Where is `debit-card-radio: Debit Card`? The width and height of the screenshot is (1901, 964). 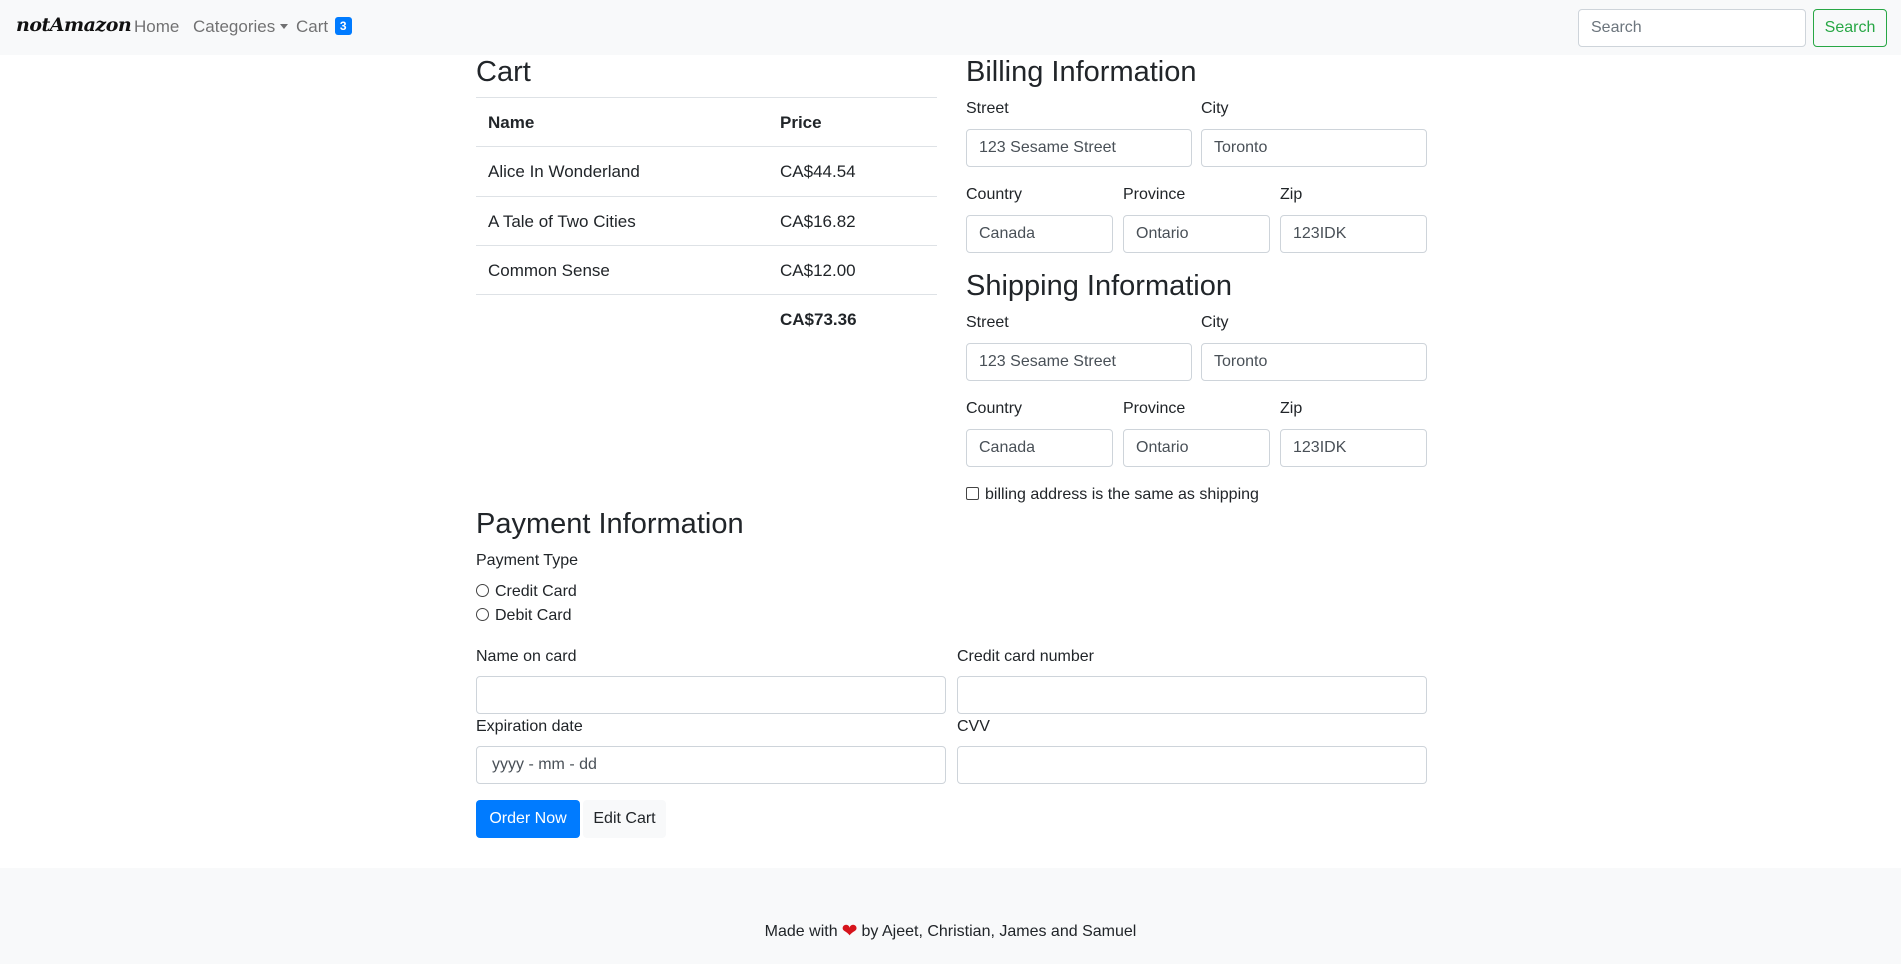
debit-card-radio: Debit Card is located at coordinates (523, 616).